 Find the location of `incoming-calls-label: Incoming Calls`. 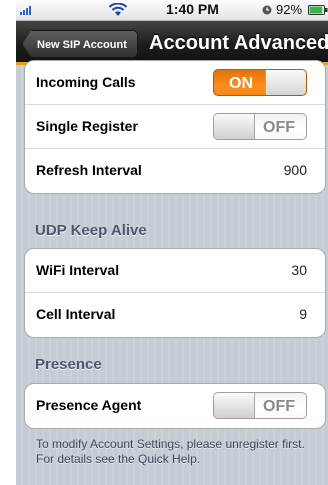

incoming-calls-label: Incoming Calls is located at coordinates (86, 82).